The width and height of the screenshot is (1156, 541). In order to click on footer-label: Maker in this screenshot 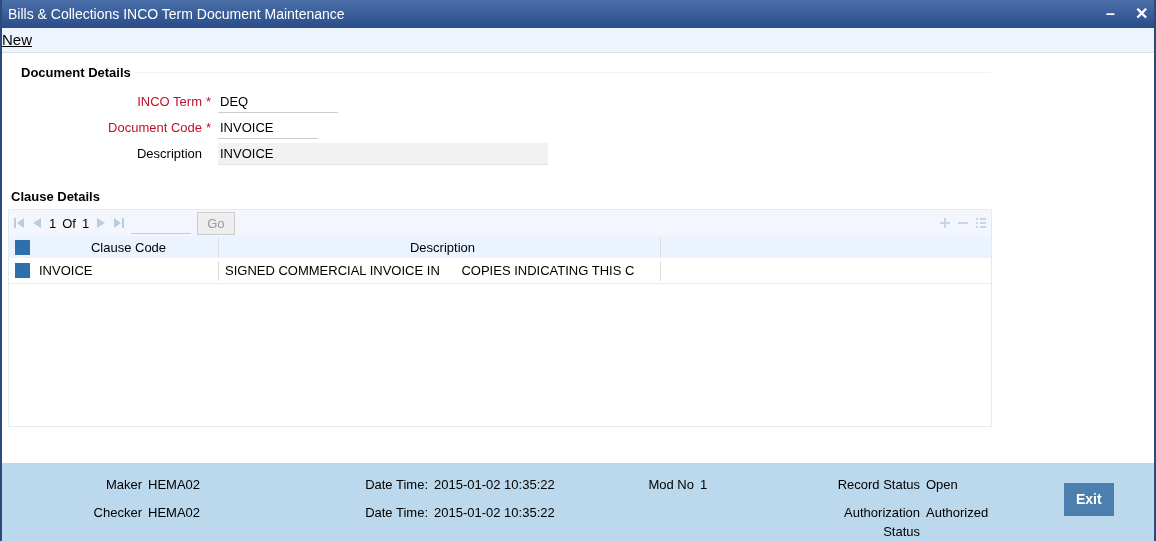, I will do `click(123, 485)`.